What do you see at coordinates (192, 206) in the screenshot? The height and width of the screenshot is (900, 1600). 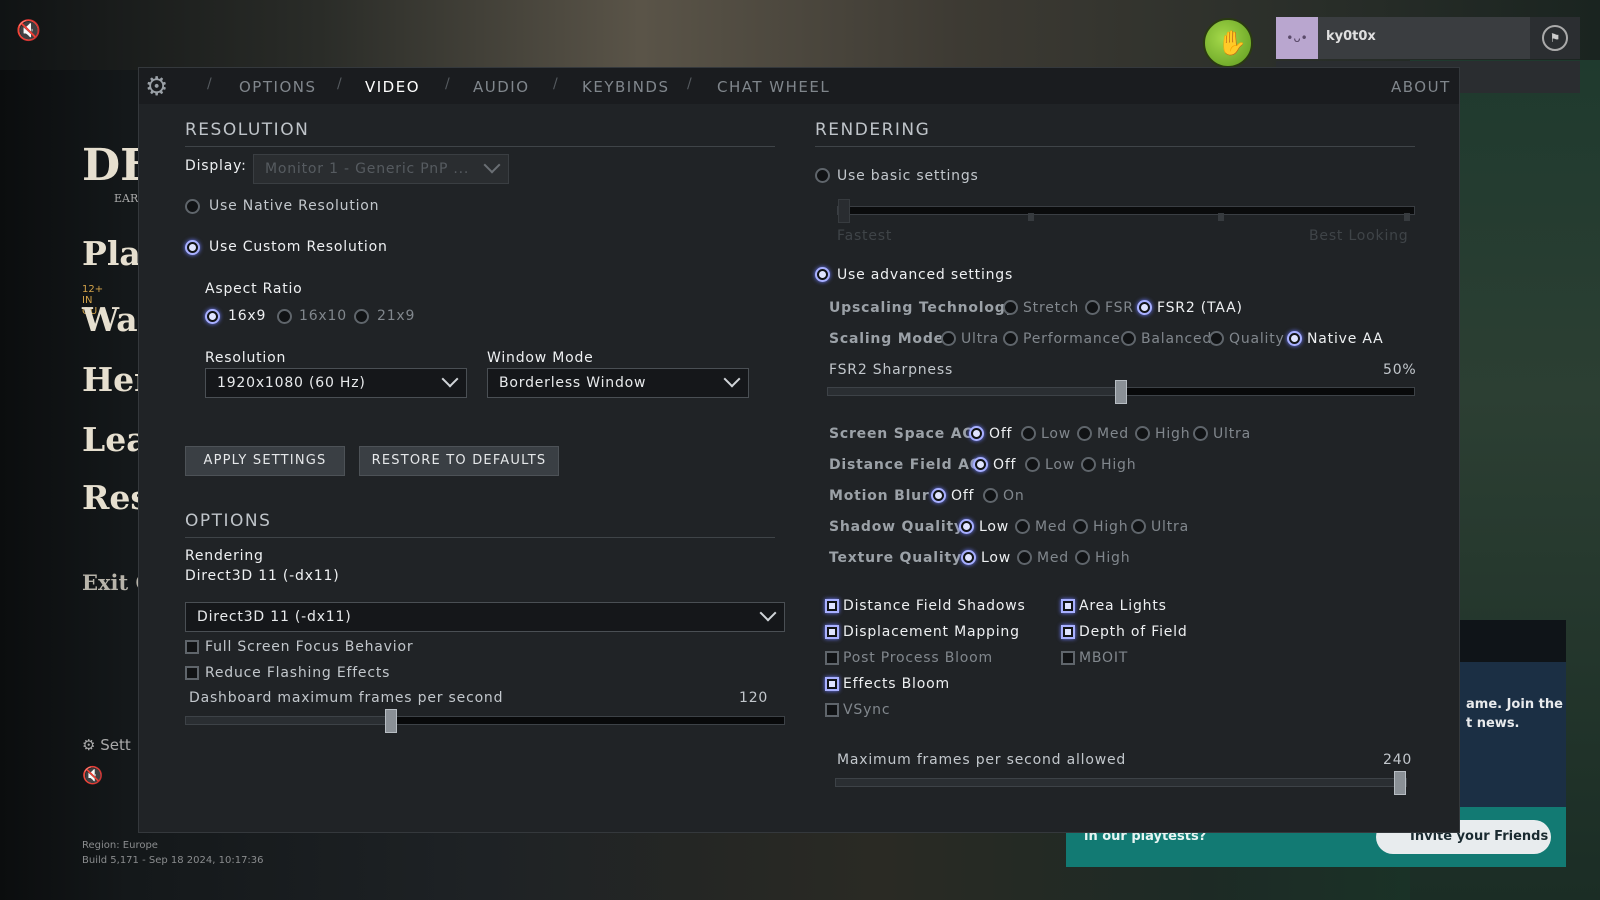 I see `native-resolution-radio` at bounding box center [192, 206].